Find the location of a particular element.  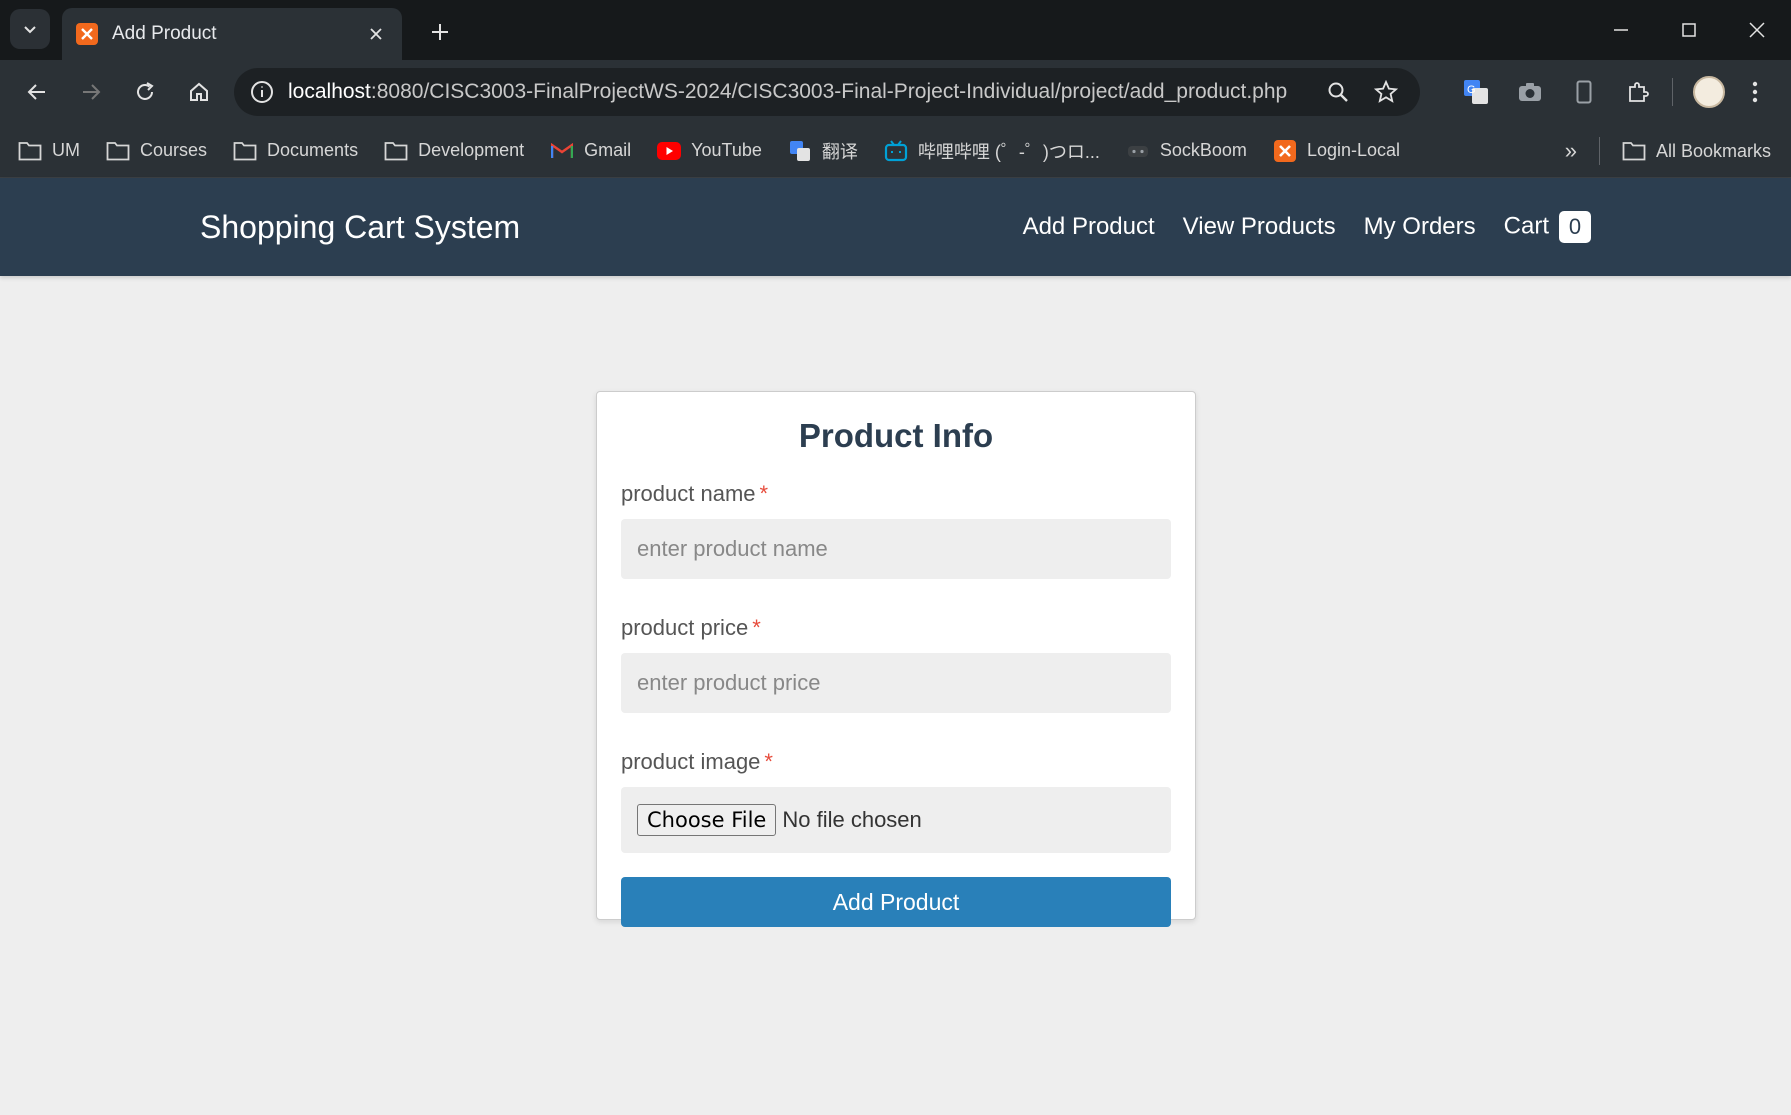

nav-my-orders: My Orders is located at coordinates (1420, 227).